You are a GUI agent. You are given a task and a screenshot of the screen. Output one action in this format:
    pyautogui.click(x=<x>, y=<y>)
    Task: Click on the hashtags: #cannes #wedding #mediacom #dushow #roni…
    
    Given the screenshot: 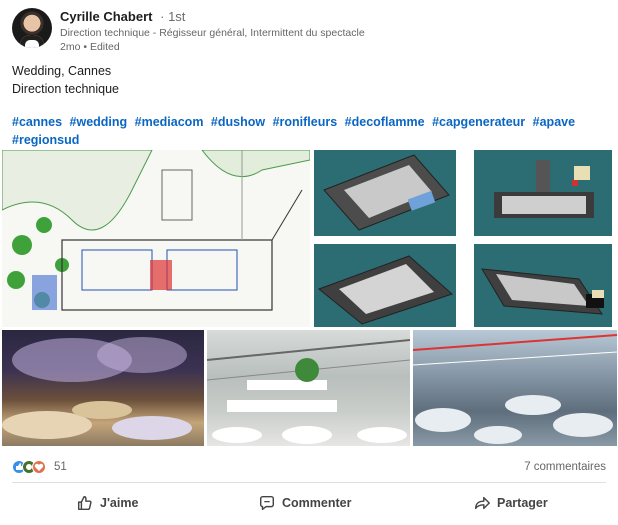 What is the action you would take?
    pyautogui.click(x=309, y=131)
    